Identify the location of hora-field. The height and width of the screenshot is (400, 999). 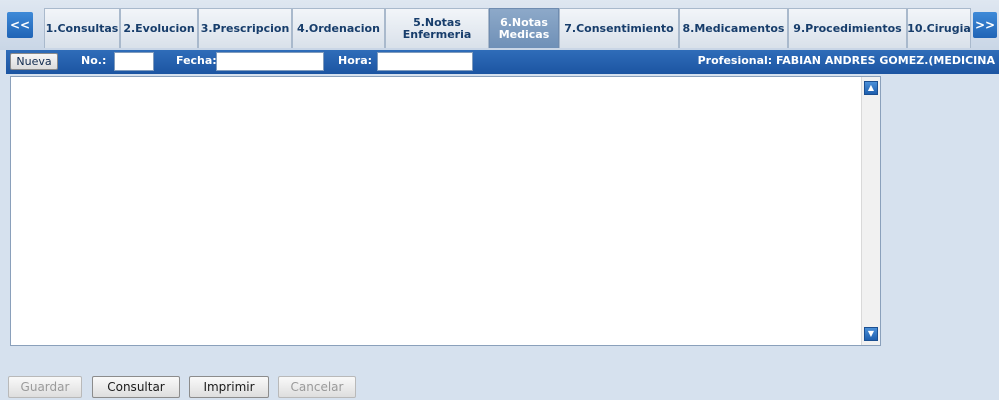
(425, 61).